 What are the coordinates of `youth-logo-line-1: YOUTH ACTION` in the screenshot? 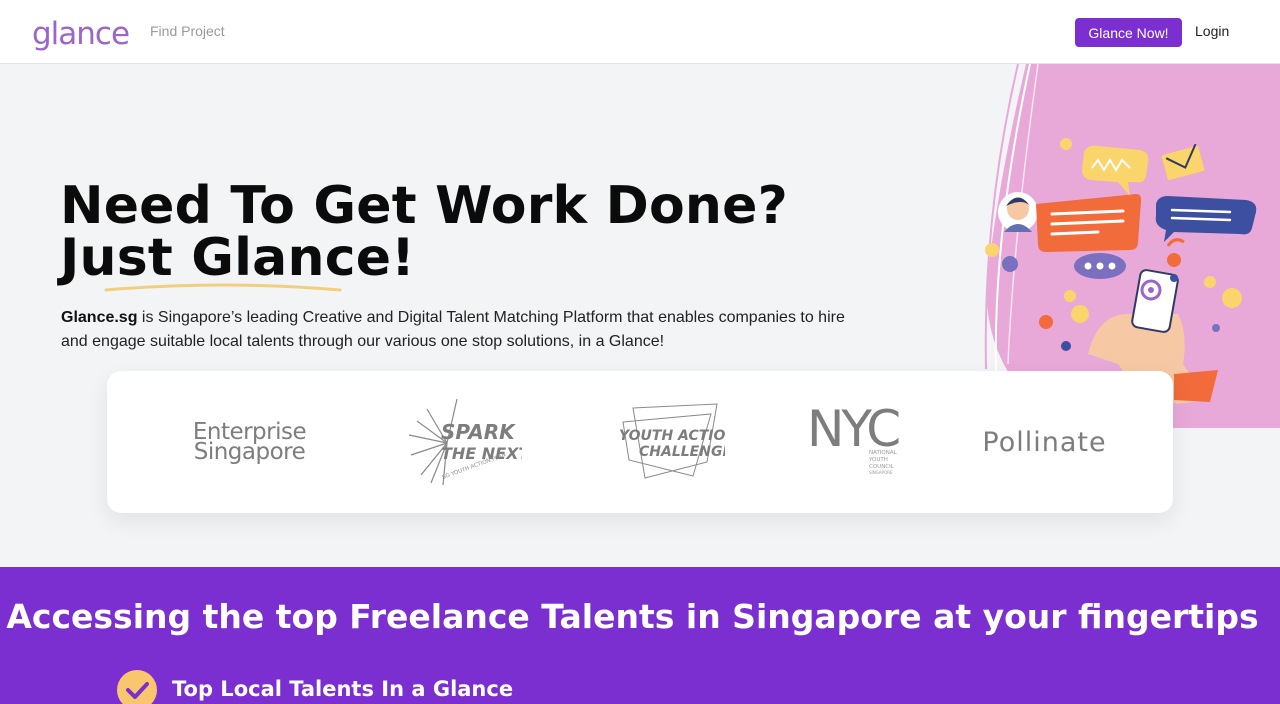 It's located at (672, 436).